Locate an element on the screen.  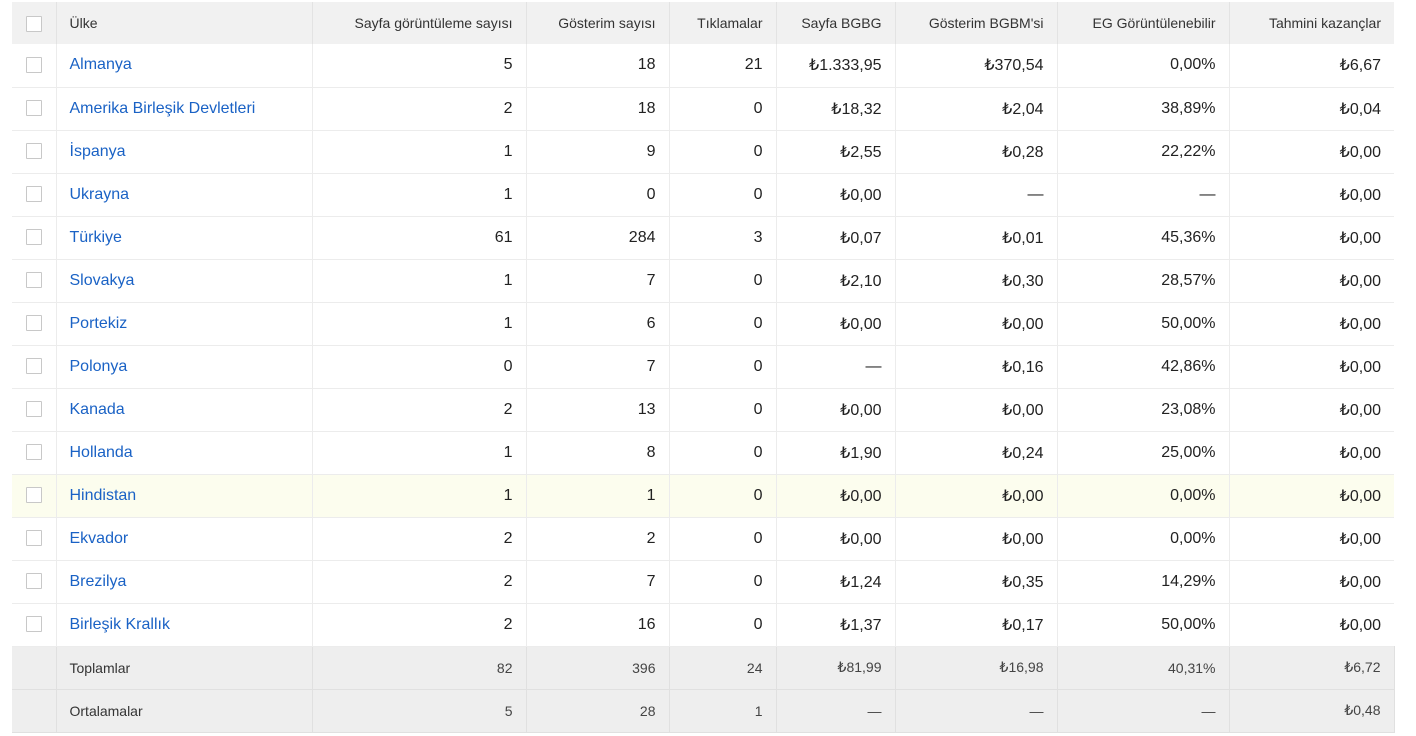
country-link: Ekvador is located at coordinates (99, 538).